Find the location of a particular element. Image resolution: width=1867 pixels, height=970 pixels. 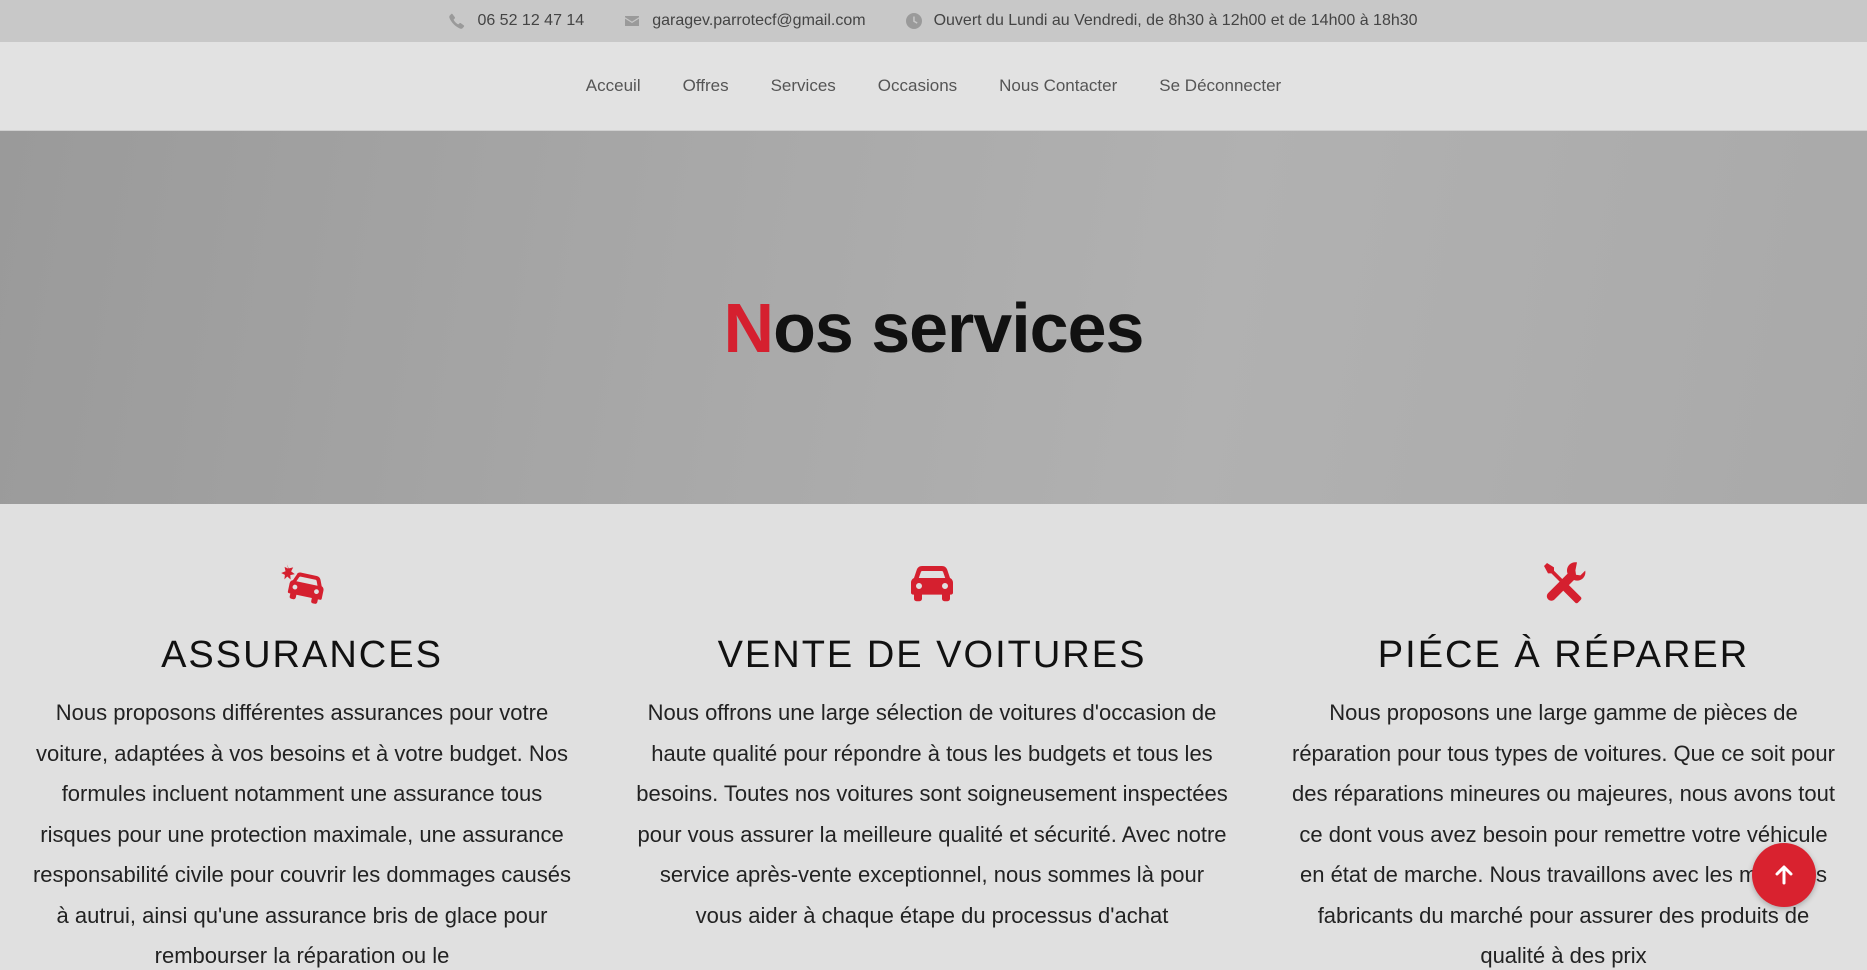

scroll-to-top-button is located at coordinates (1784, 875).